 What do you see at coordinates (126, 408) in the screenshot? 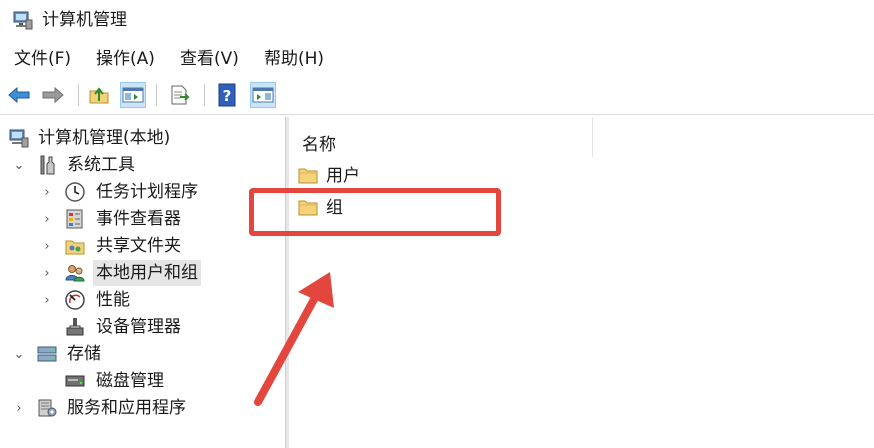
I see `tree-item-label: 服务和应用程序` at bounding box center [126, 408].